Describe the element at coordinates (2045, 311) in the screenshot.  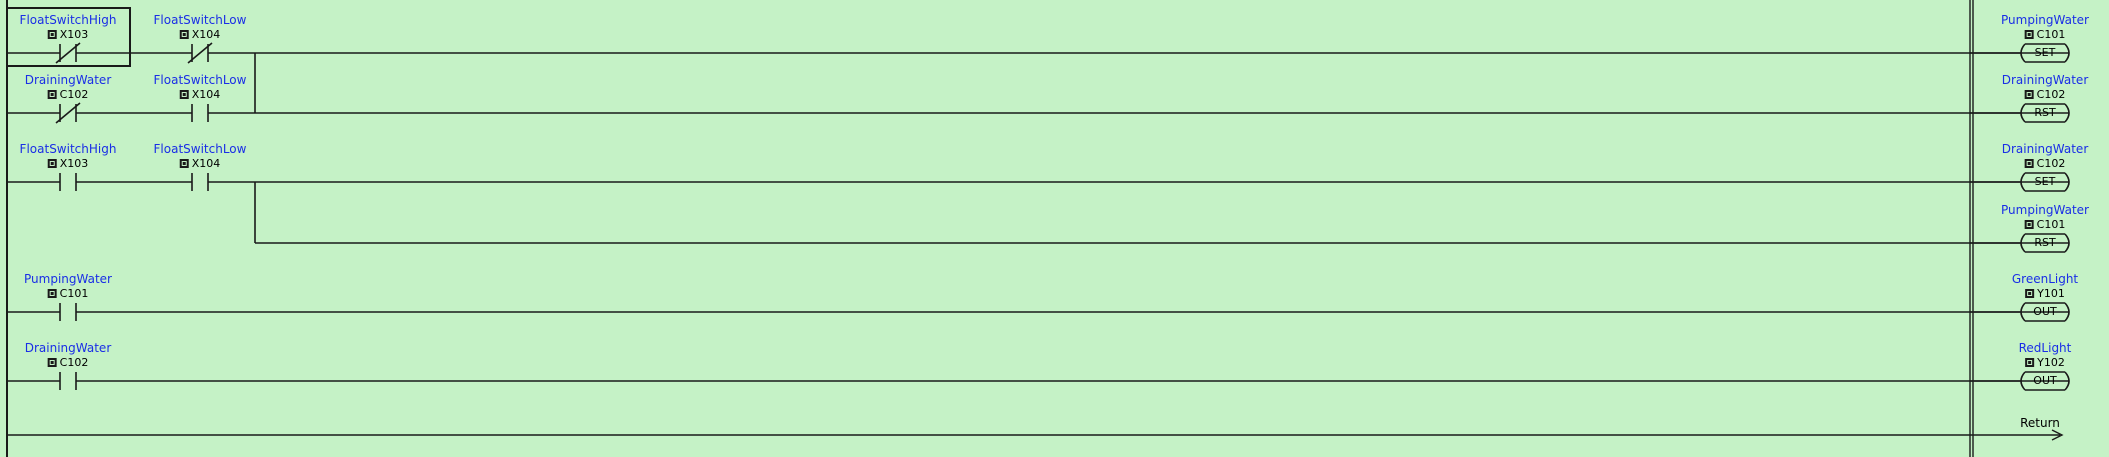
I see `coil-command-r4: OUT` at that location.